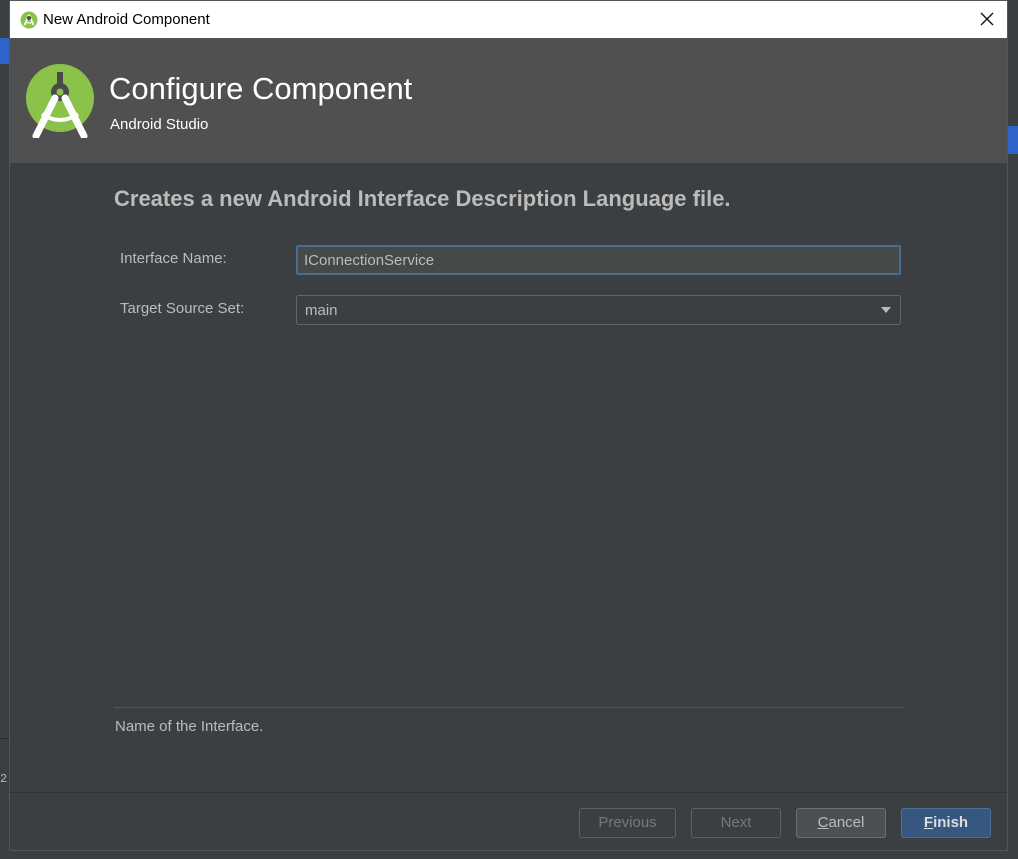 This screenshot has width=1018, height=859. Describe the element at coordinates (886, 310) in the screenshot. I see `chevron-down-icon` at that location.